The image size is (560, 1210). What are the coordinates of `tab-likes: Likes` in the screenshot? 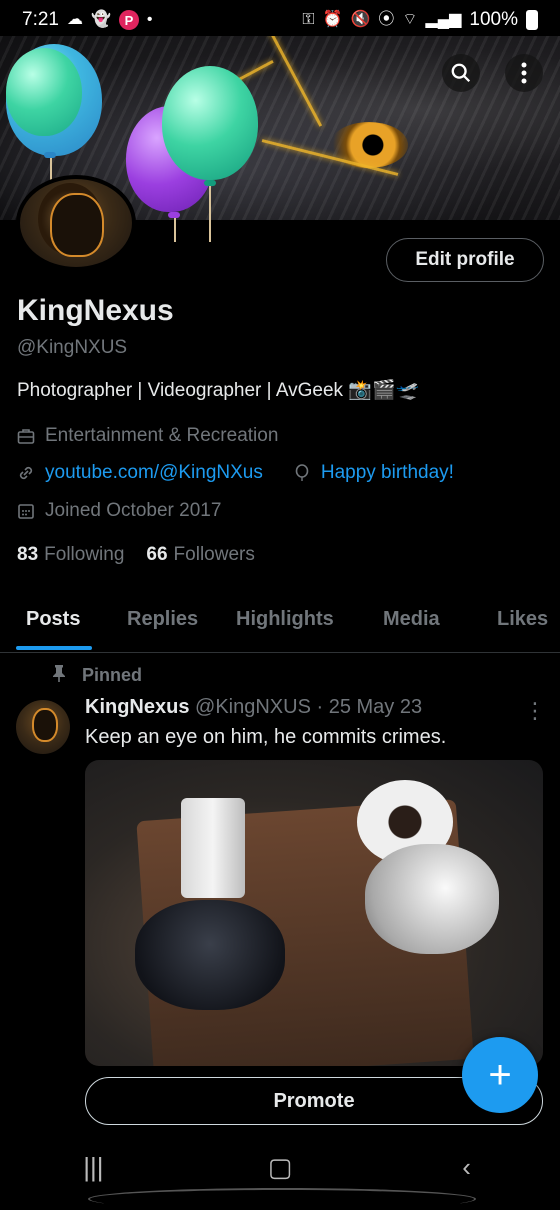 It's located at (522, 619).